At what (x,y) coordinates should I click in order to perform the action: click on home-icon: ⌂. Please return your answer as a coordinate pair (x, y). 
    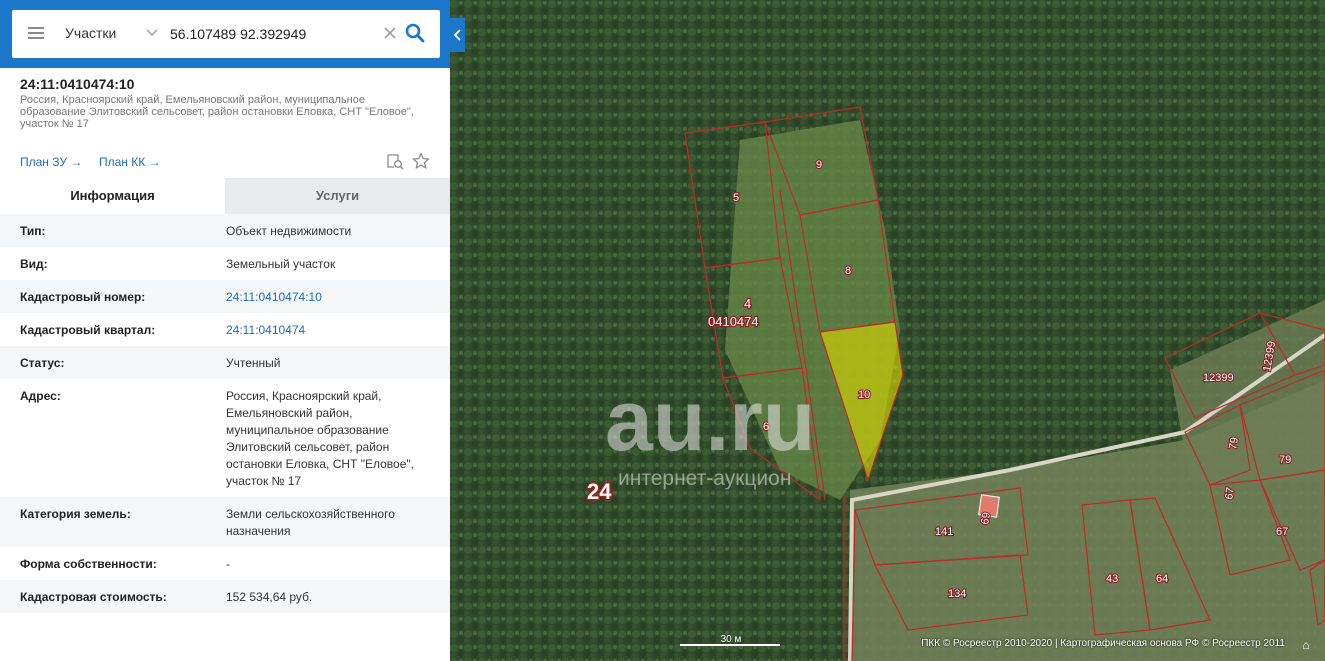
    Looking at the image, I should click on (1306, 645).